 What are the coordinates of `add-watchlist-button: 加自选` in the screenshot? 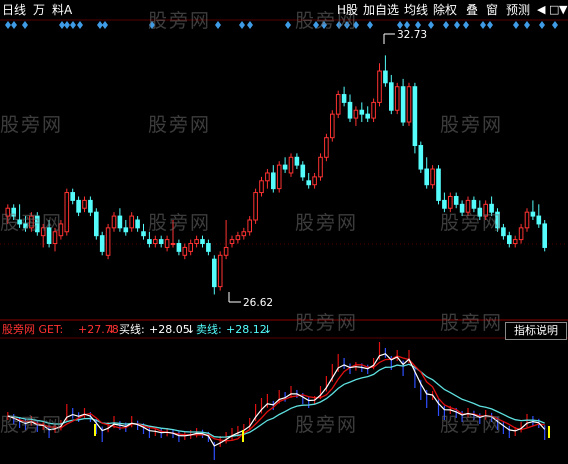 It's located at (381, 10).